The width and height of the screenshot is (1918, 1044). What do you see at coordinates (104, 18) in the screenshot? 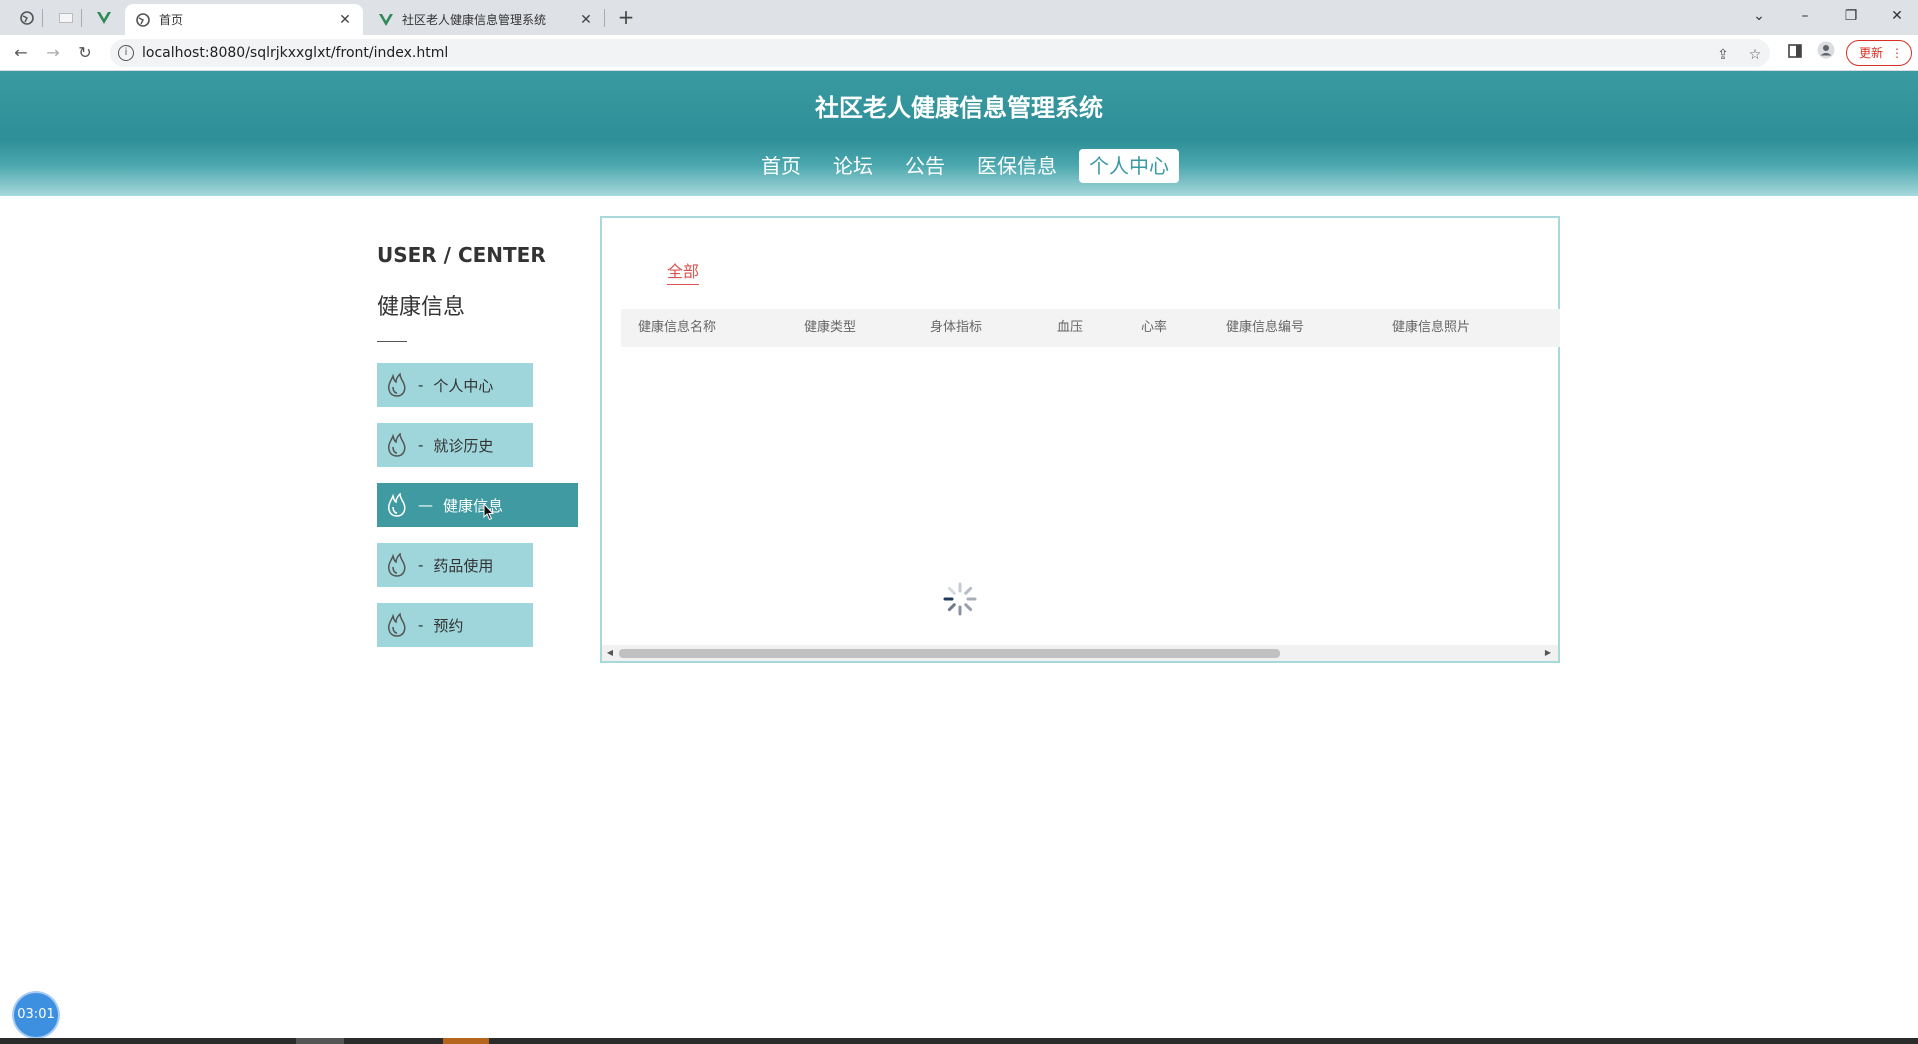
I see `pinned-tab-vue-icon` at bounding box center [104, 18].